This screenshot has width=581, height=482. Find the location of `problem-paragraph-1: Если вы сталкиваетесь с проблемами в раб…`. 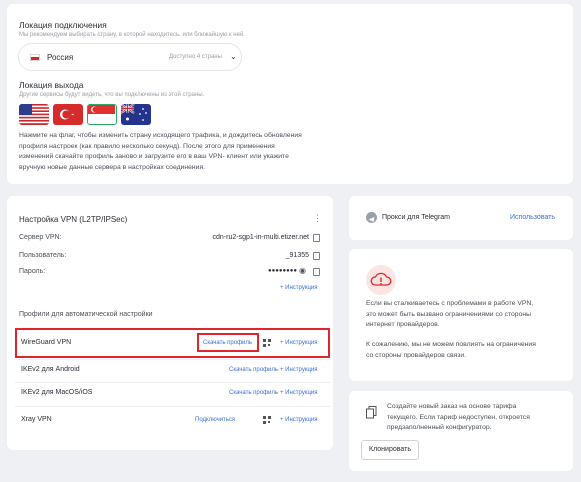

problem-paragraph-1: Если вы сталкиваетесь с проблемами в раб… is located at coordinates (450, 314).